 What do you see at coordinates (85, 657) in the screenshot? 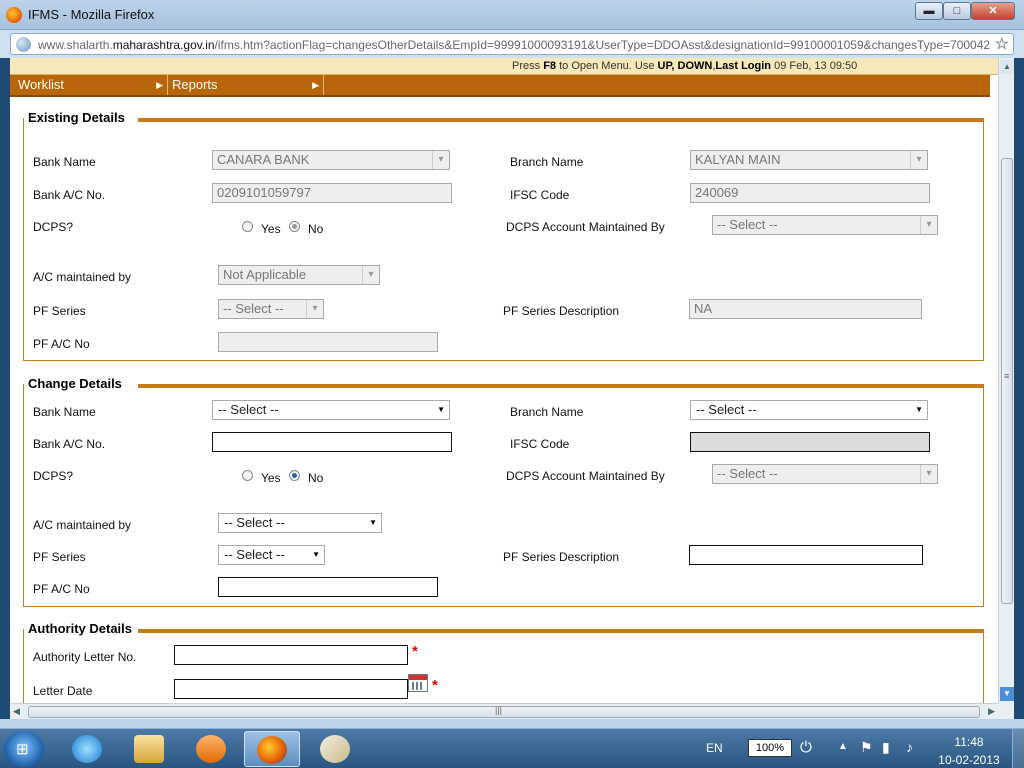
I see `authority-letter-no-label: Authority Letter No.` at bounding box center [85, 657].